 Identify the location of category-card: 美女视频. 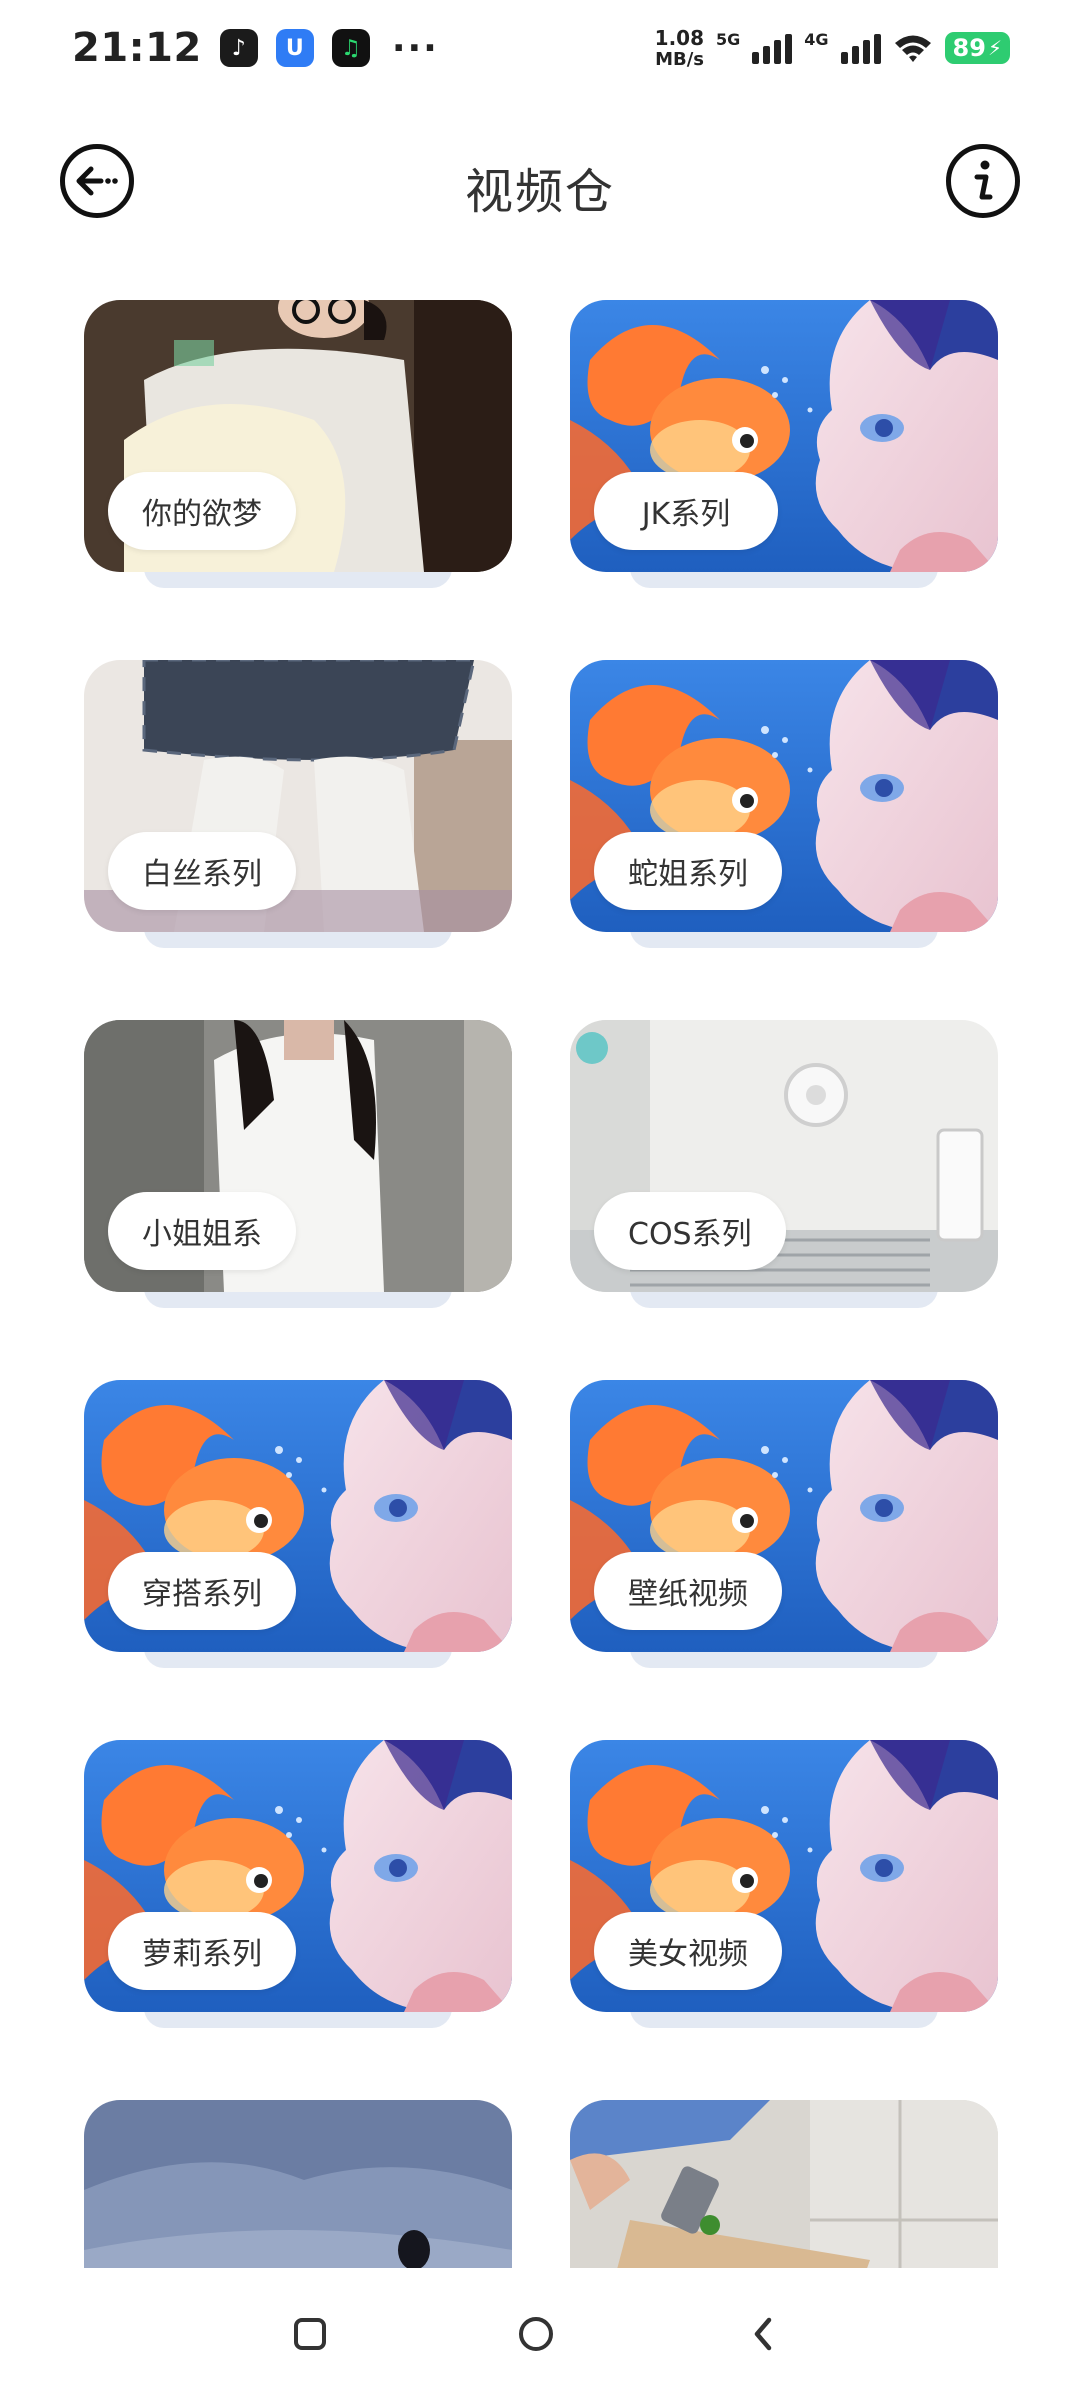
(784, 1884).